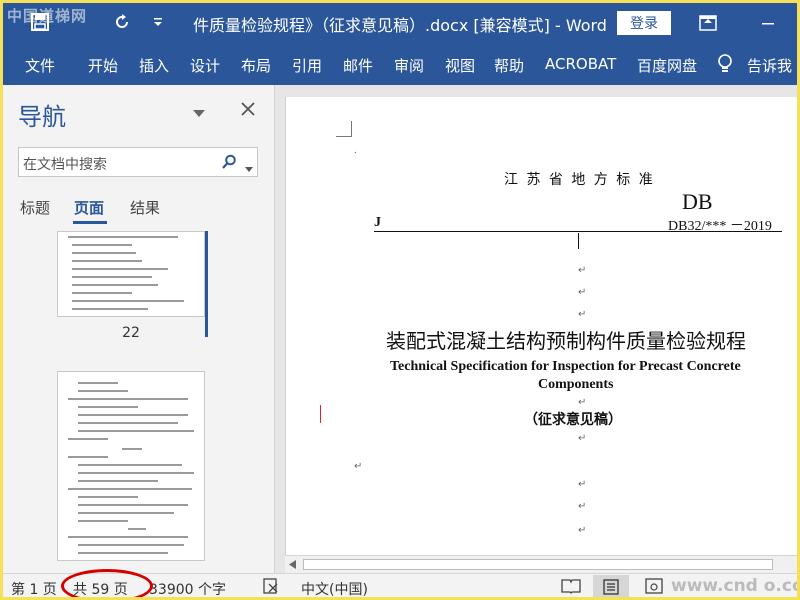  Describe the element at coordinates (334, 588) in the screenshot. I see `language-indicator: 中文(中国)` at that location.